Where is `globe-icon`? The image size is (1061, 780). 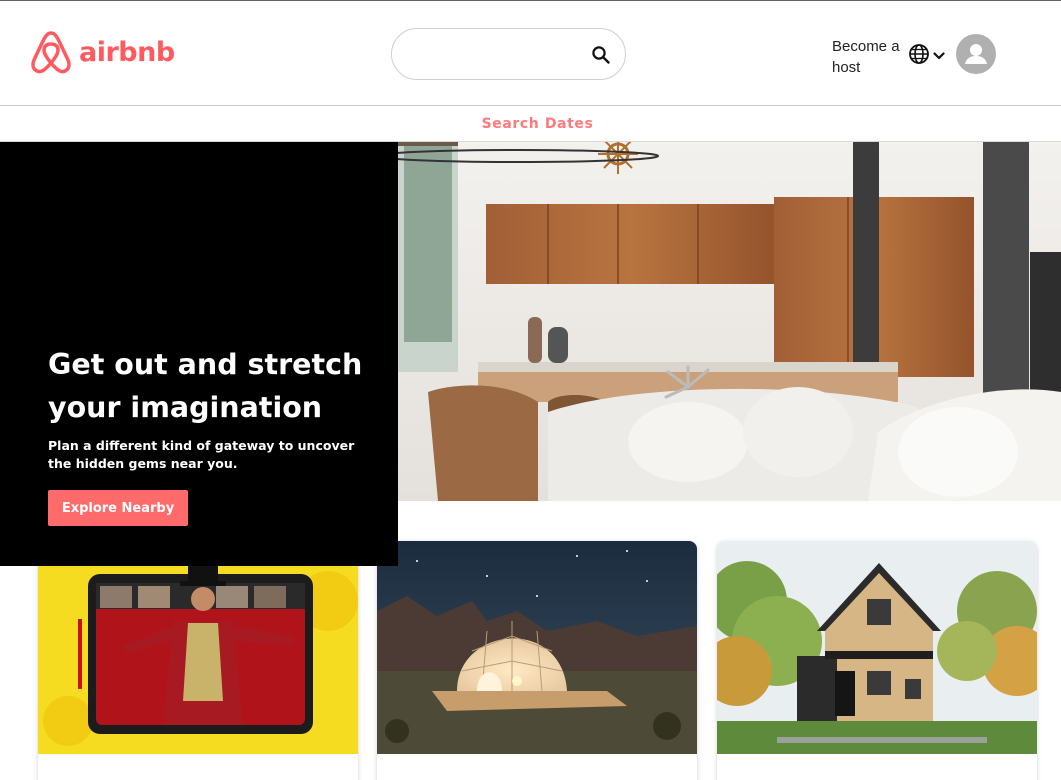 globe-icon is located at coordinates (919, 56).